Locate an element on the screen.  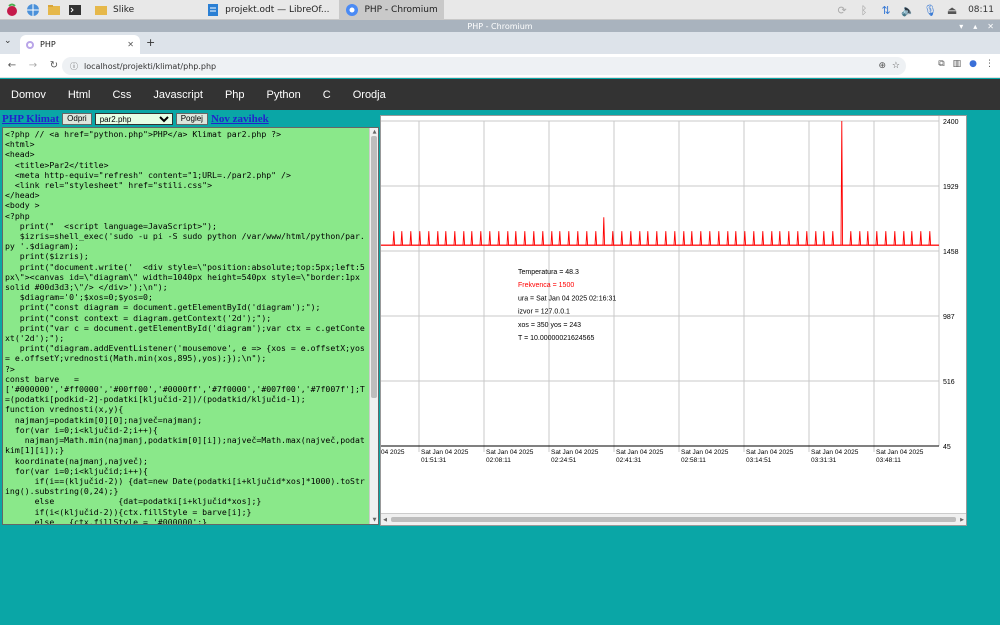
open-button: Odpri is located at coordinates (77, 119).